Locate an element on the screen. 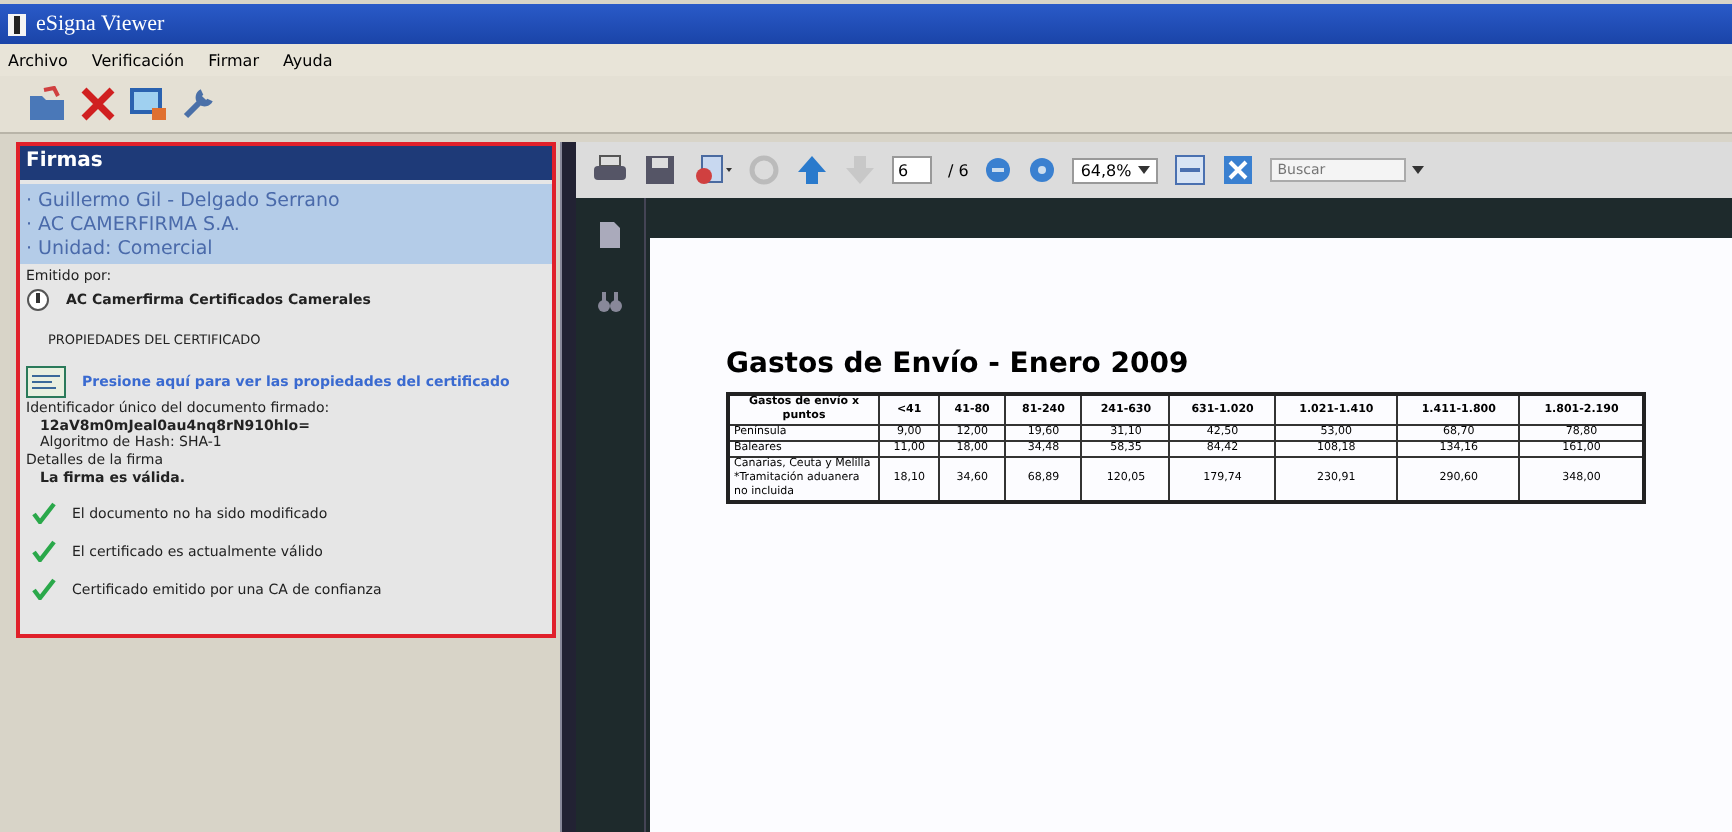 Image resolution: width=1732 pixels, height=832 pixels. binoculars-icon is located at coordinates (610, 302).